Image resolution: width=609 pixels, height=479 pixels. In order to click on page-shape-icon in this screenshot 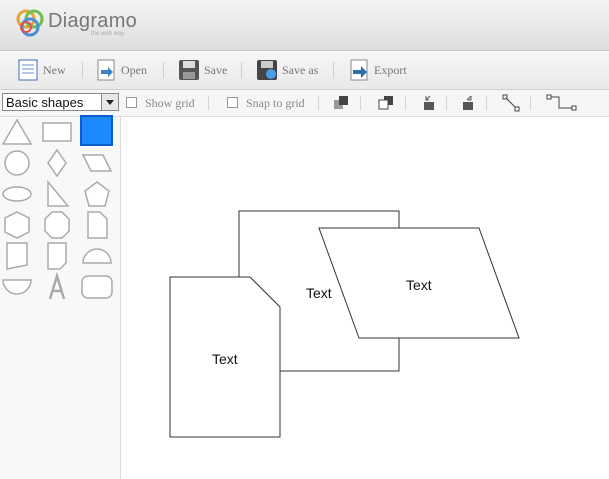, I will do `click(97, 225)`.